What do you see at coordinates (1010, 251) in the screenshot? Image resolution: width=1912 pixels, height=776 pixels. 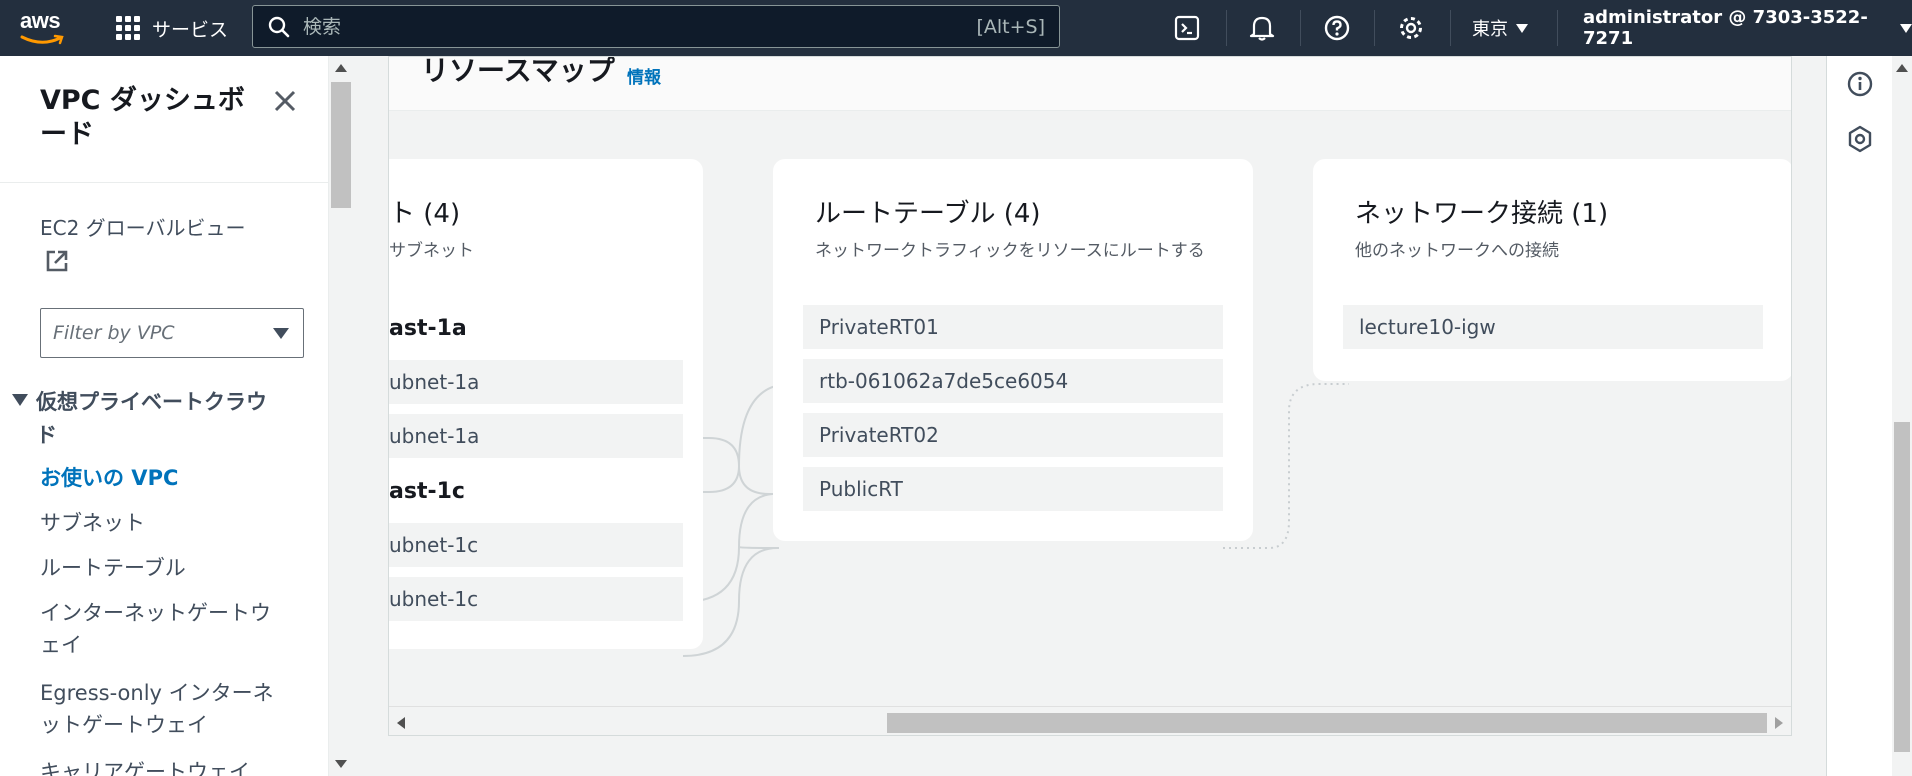 I see `route-tables-card-desc: ネットワークトラフィックをリソースにルートする` at bounding box center [1010, 251].